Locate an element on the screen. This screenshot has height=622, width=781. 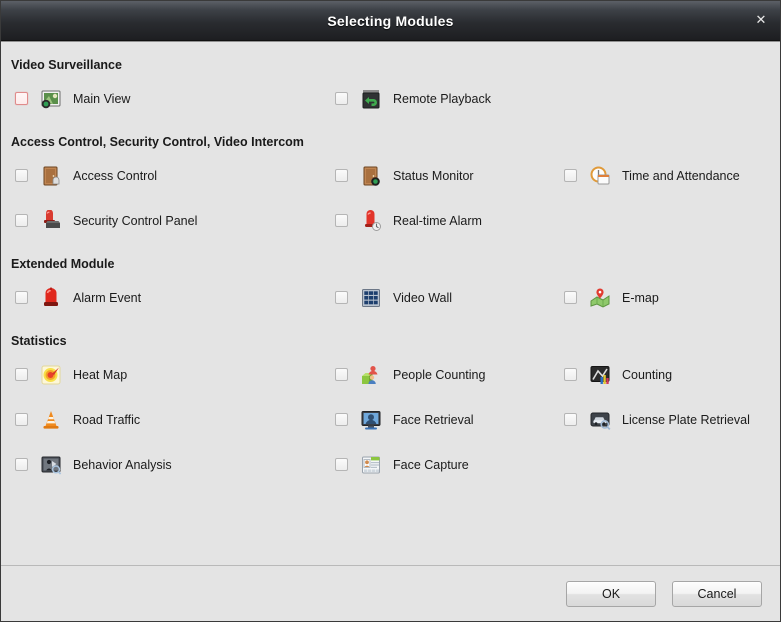
dialog-titlebar: Selecting Modules ✕ is located at coordinates (390, 21).